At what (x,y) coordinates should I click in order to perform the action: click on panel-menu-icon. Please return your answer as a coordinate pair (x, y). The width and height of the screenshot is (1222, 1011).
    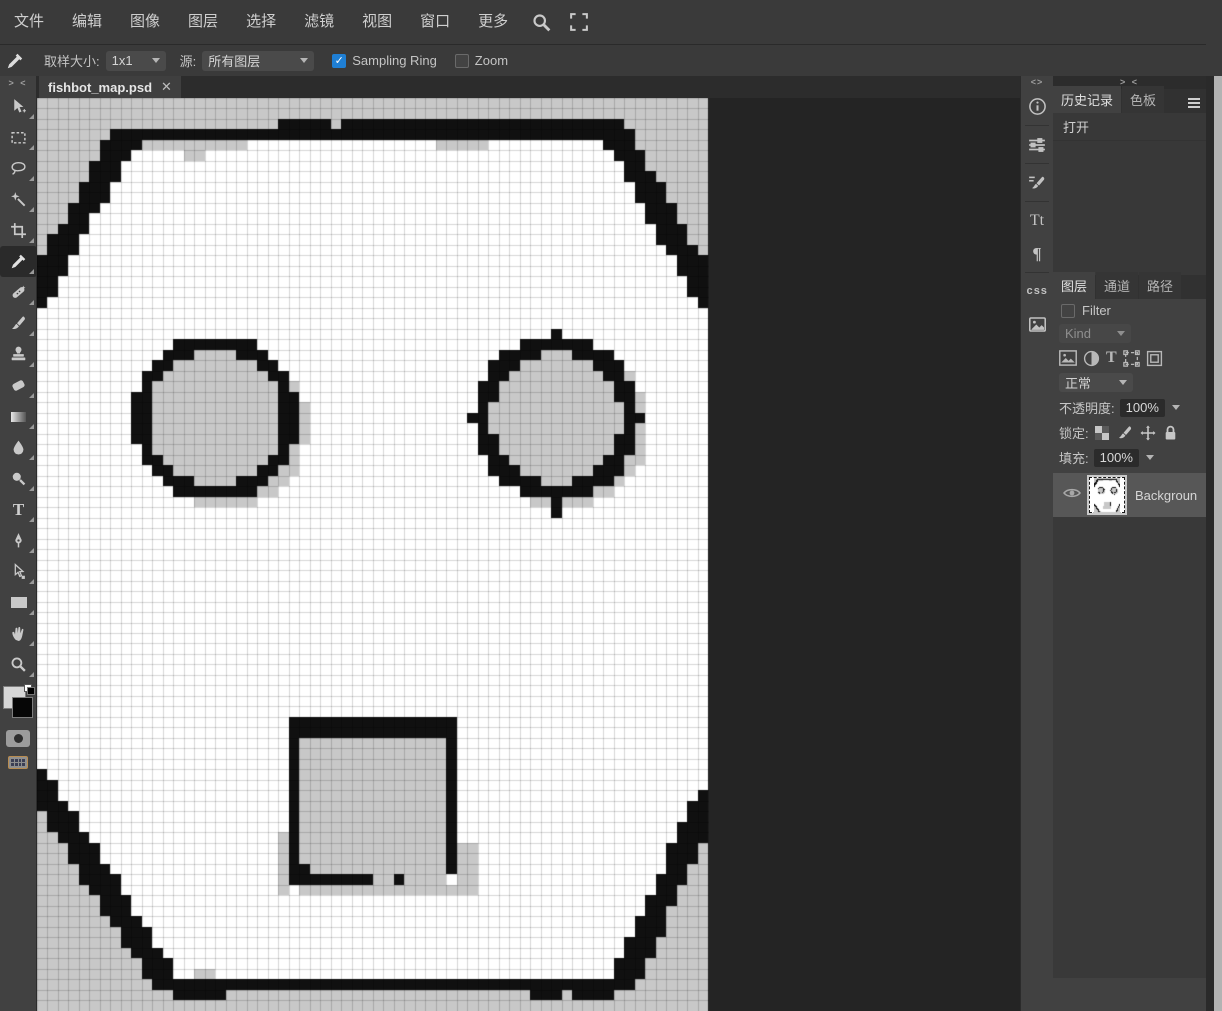
    Looking at the image, I should click on (1194, 103).